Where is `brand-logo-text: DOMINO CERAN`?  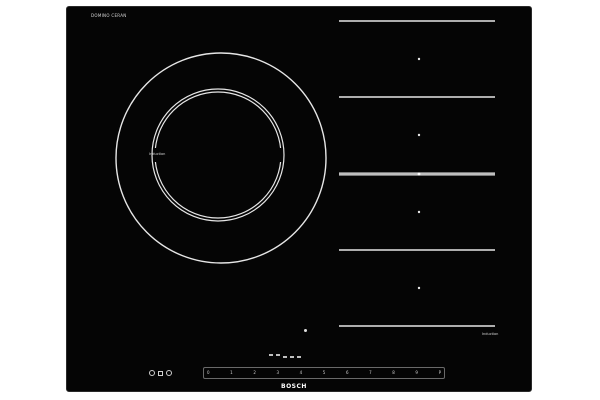
brand-logo-text: DOMINO CERAN is located at coordinates (109, 15).